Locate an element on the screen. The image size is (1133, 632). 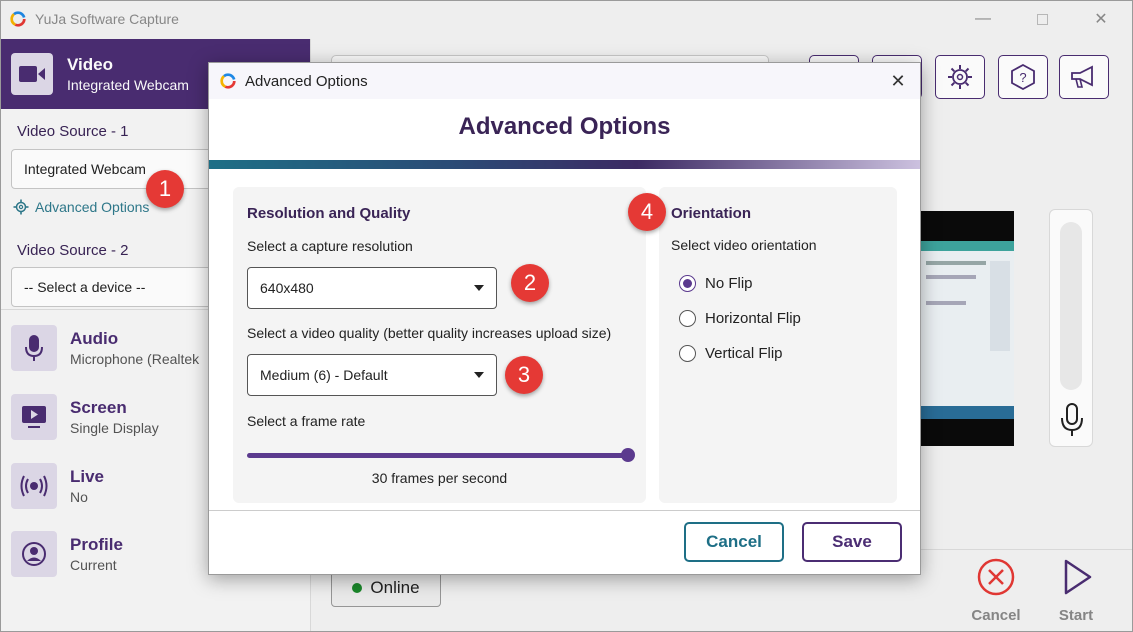
dialog-cancel-button: Cancel is located at coordinates (734, 542).